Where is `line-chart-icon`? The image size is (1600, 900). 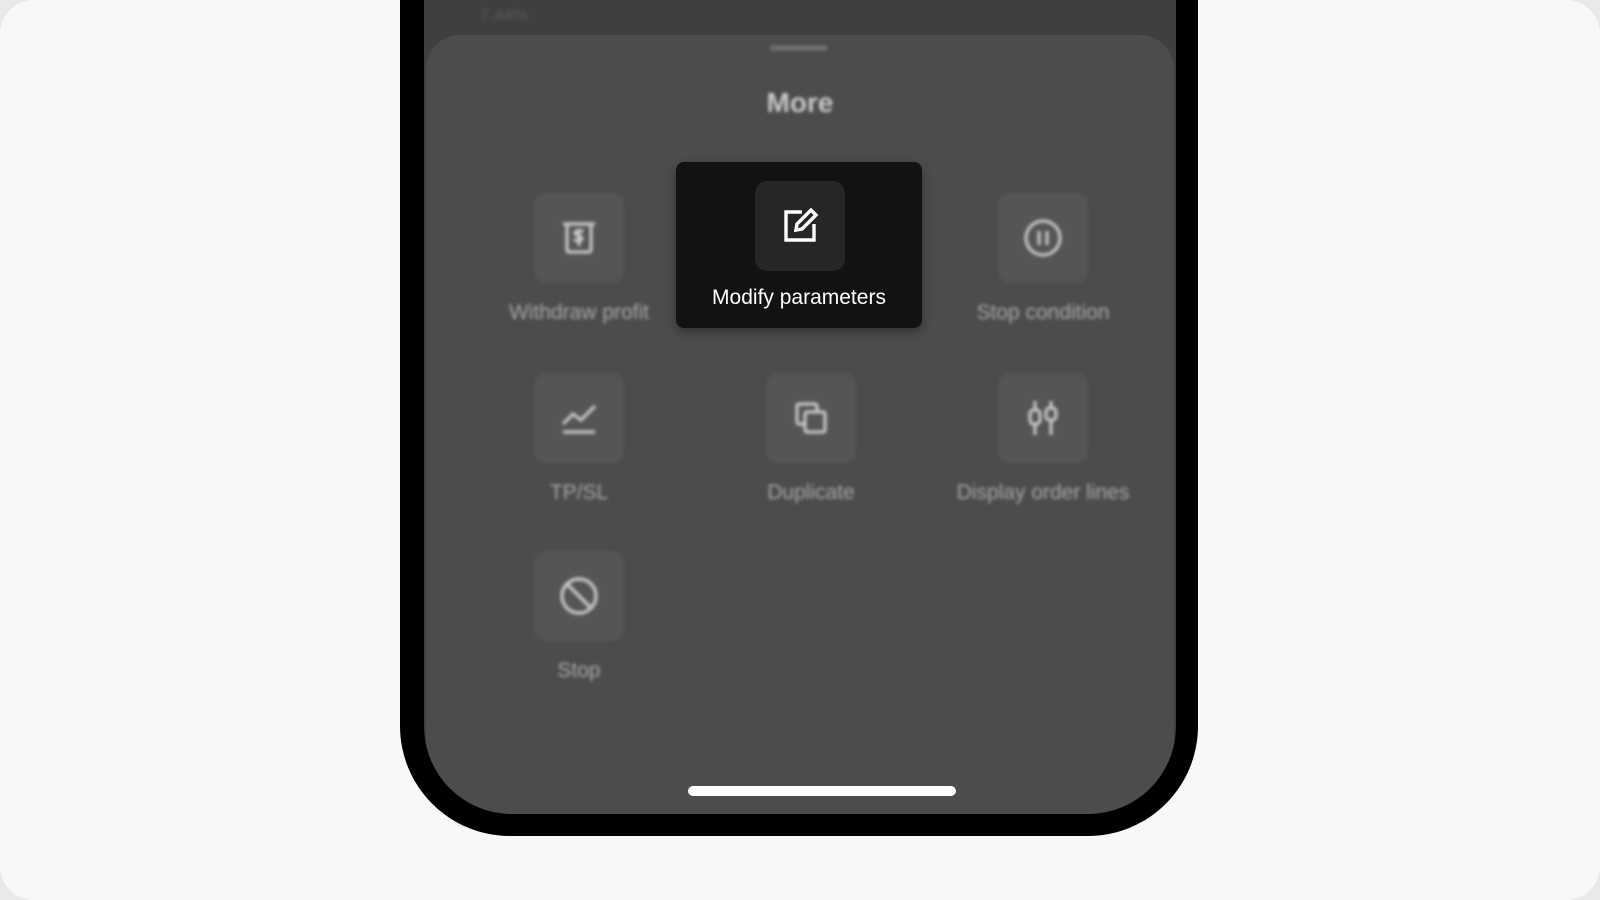
line-chart-icon is located at coordinates (579, 418).